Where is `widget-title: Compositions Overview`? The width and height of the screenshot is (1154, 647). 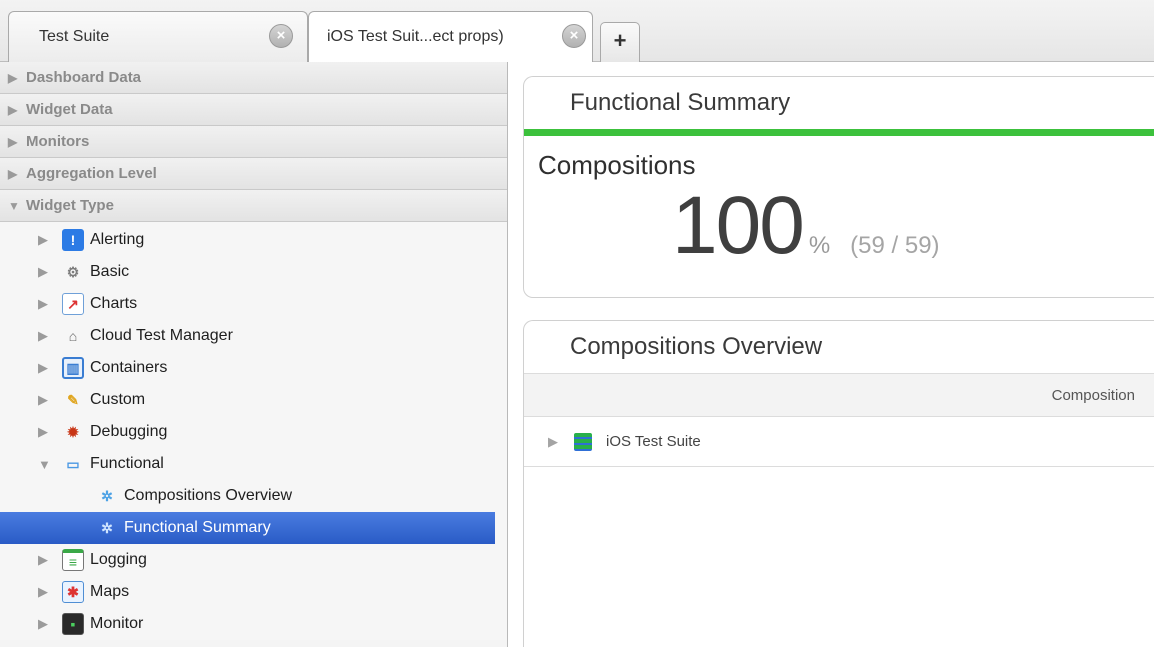
widget-title: Compositions Overview is located at coordinates (696, 346).